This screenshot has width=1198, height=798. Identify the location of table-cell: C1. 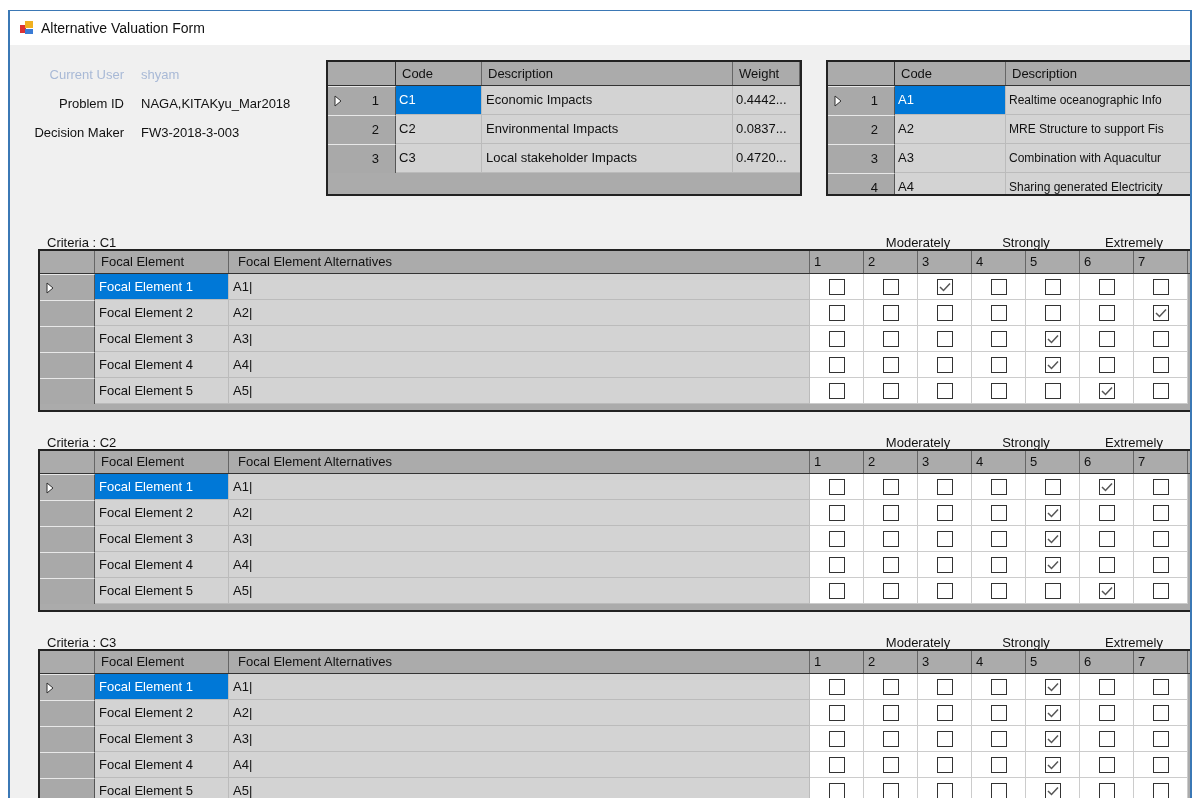
(439, 100).